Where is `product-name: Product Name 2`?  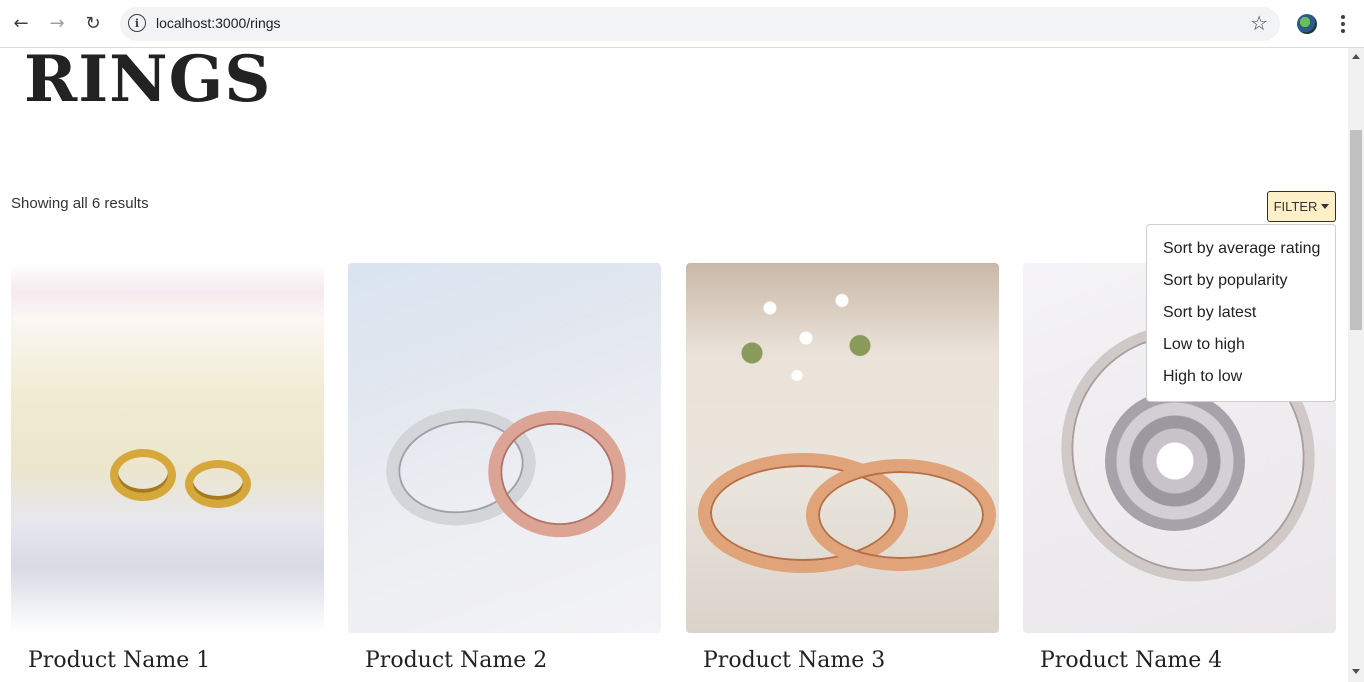 product-name: Product Name 2 is located at coordinates (456, 660).